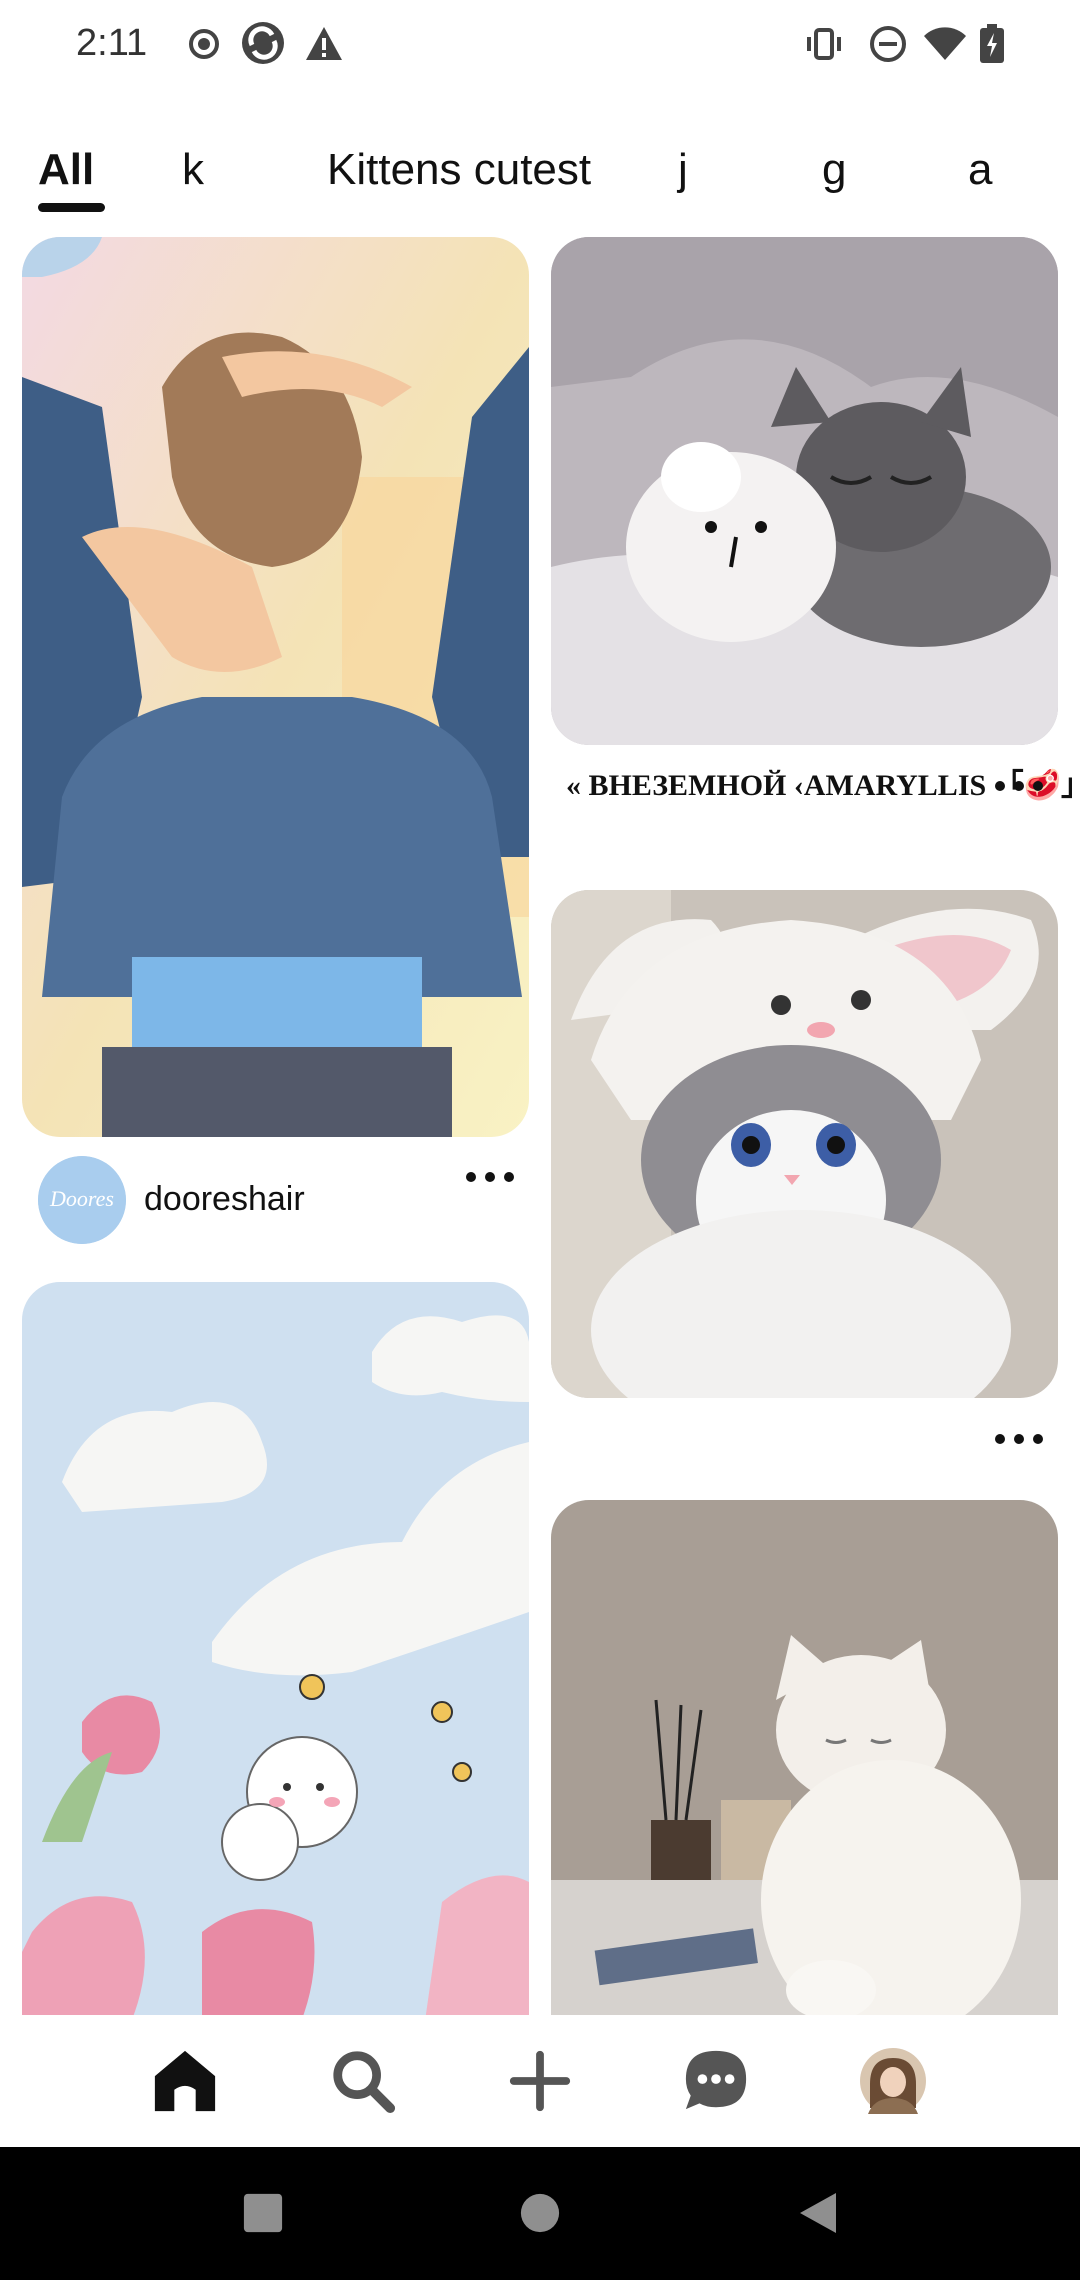 Image resolution: width=1080 pixels, height=2280 pixels. Describe the element at coordinates (112, 43) in the screenshot. I see `status-time: 2:11` at that location.